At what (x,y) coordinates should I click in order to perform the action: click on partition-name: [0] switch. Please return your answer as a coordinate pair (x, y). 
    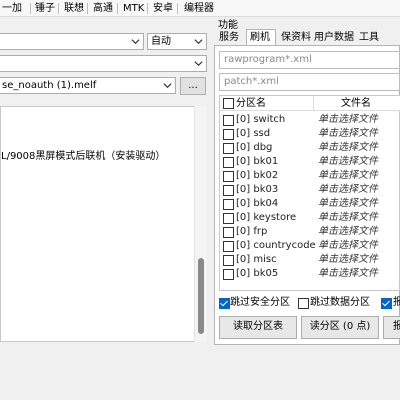
    Looking at the image, I should click on (261, 119).